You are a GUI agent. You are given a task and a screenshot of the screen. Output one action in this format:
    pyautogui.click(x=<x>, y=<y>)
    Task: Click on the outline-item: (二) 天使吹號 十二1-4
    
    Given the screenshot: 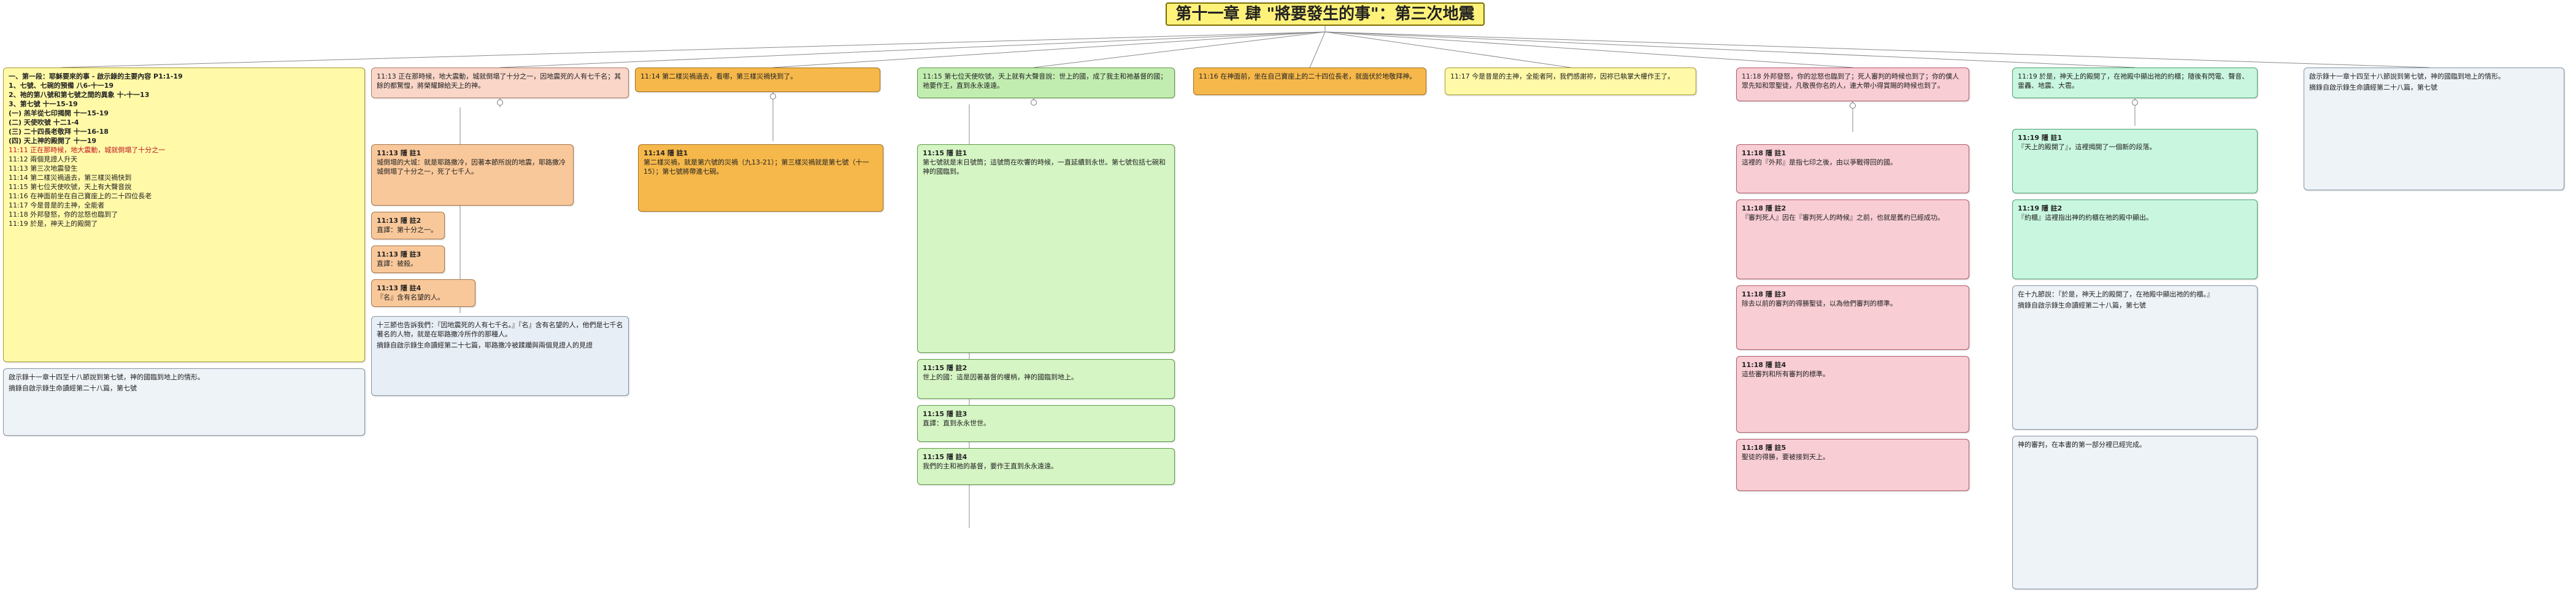 What is the action you would take?
    pyautogui.click(x=44, y=122)
    